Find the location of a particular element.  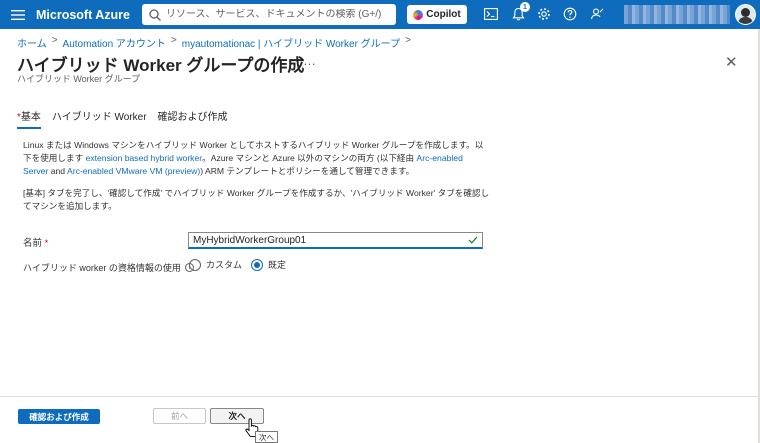

radio-default-label: 既定 is located at coordinates (277, 265).